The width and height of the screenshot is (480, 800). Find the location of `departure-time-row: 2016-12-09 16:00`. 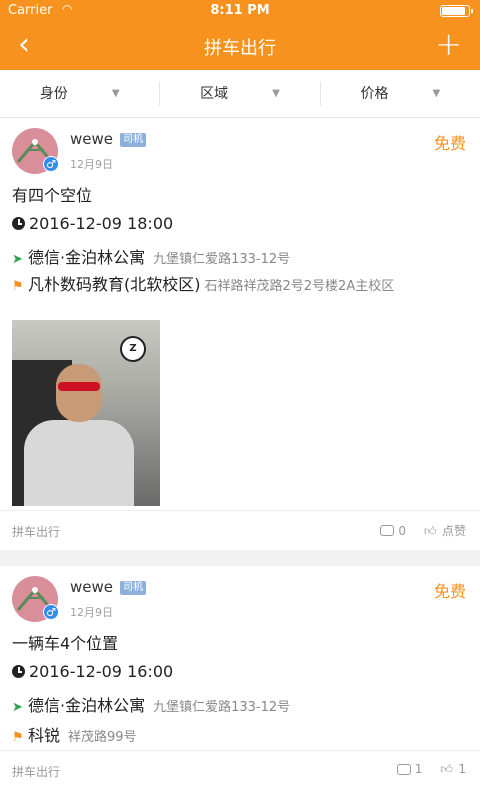

departure-time-row: 2016-12-09 16:00 is located at coordinates (92, 671).